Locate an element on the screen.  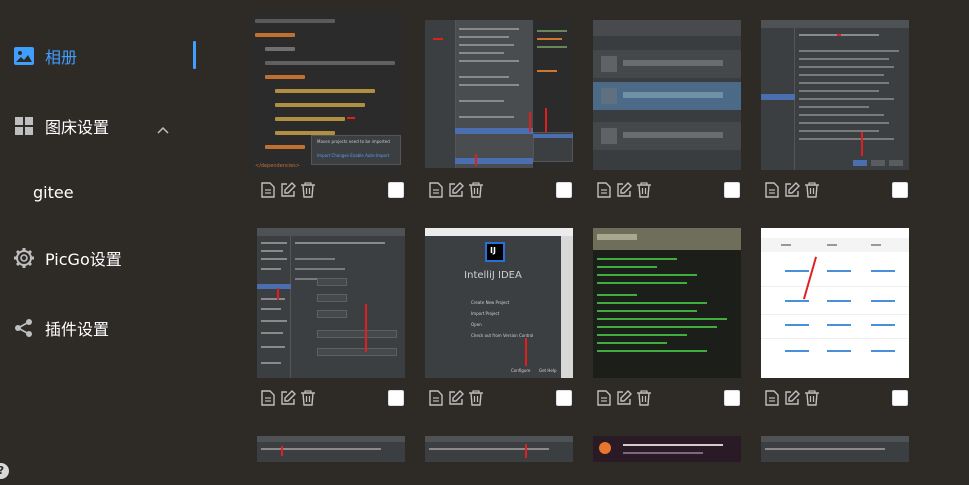
sidebar-item-label: 图床设置 is located at coordinates (77, 127).